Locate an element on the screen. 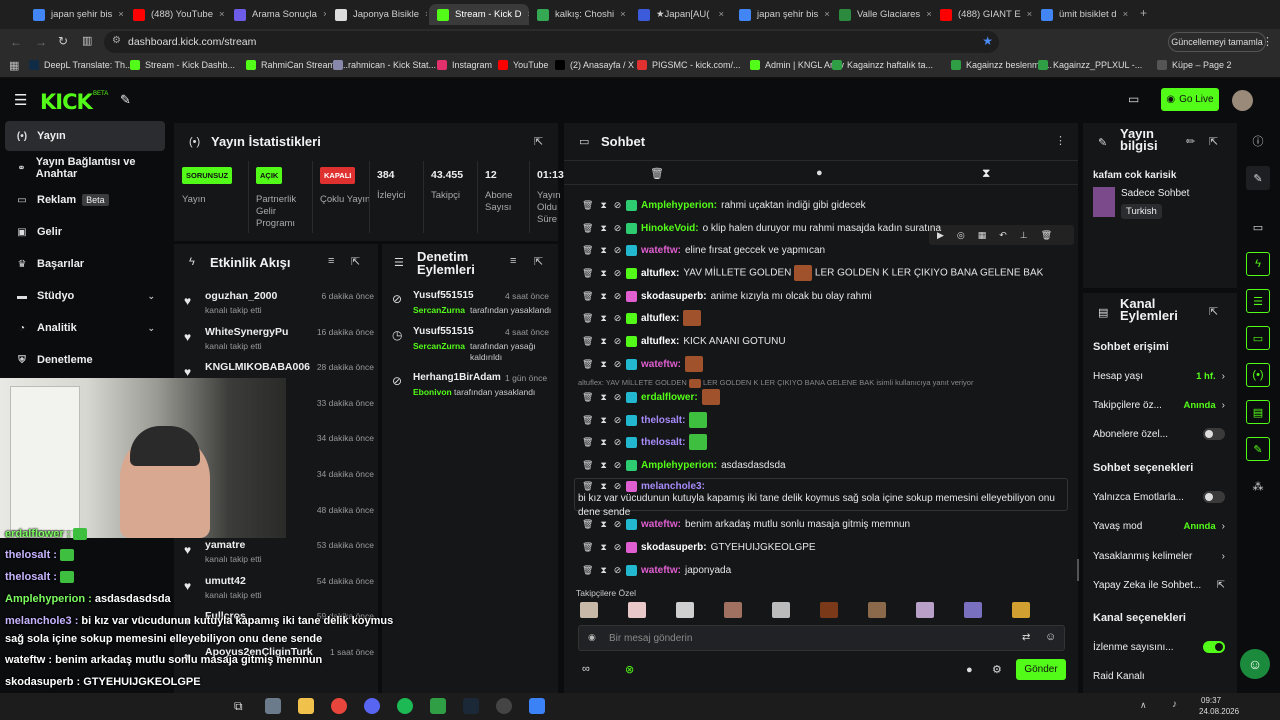 The image size is (1280, 720). url-field: ⚙ dashboard.kick.com/stream ★ is located at coordinates (551, 42).